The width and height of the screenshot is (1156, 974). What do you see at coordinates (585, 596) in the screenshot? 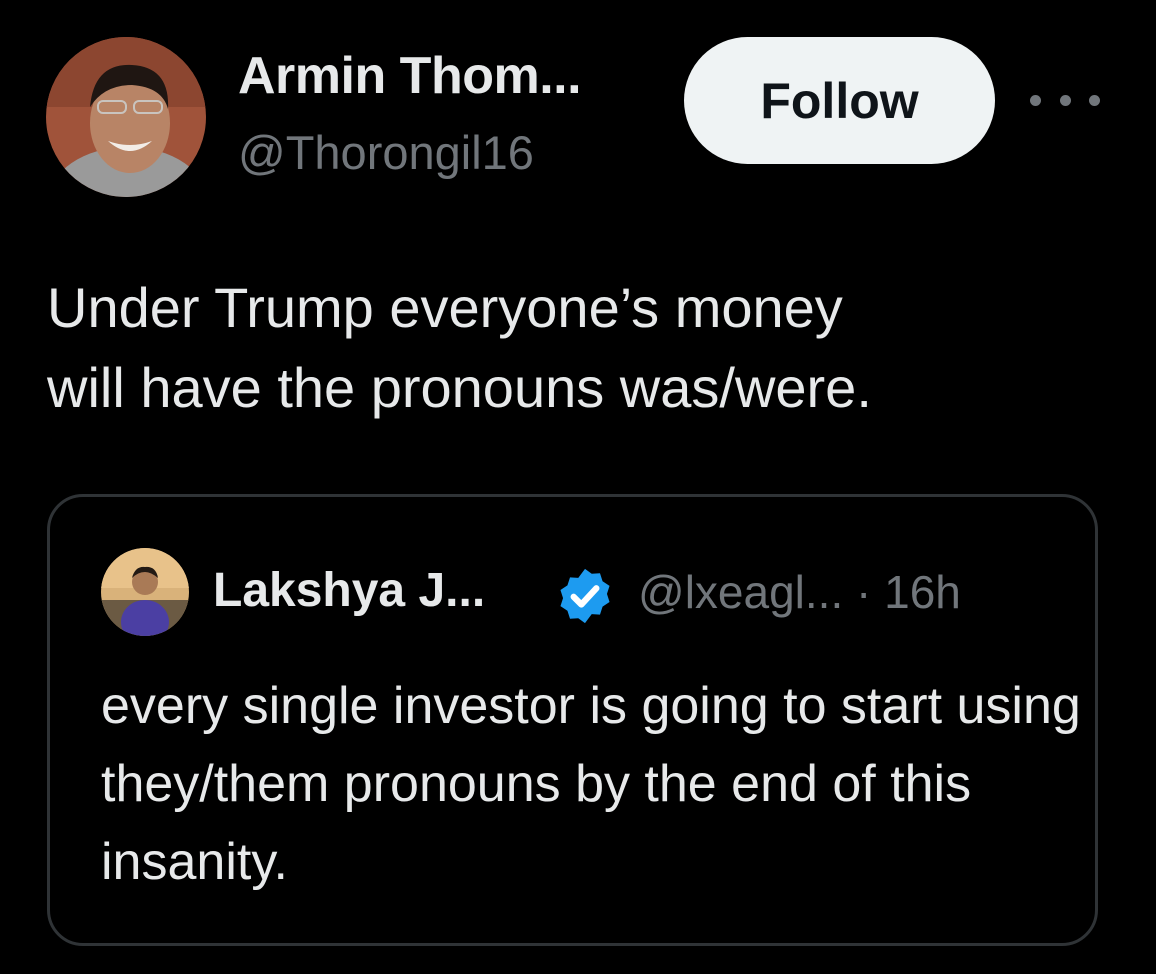
I see `verified-badge-icon` at bounding box center [585, 596].